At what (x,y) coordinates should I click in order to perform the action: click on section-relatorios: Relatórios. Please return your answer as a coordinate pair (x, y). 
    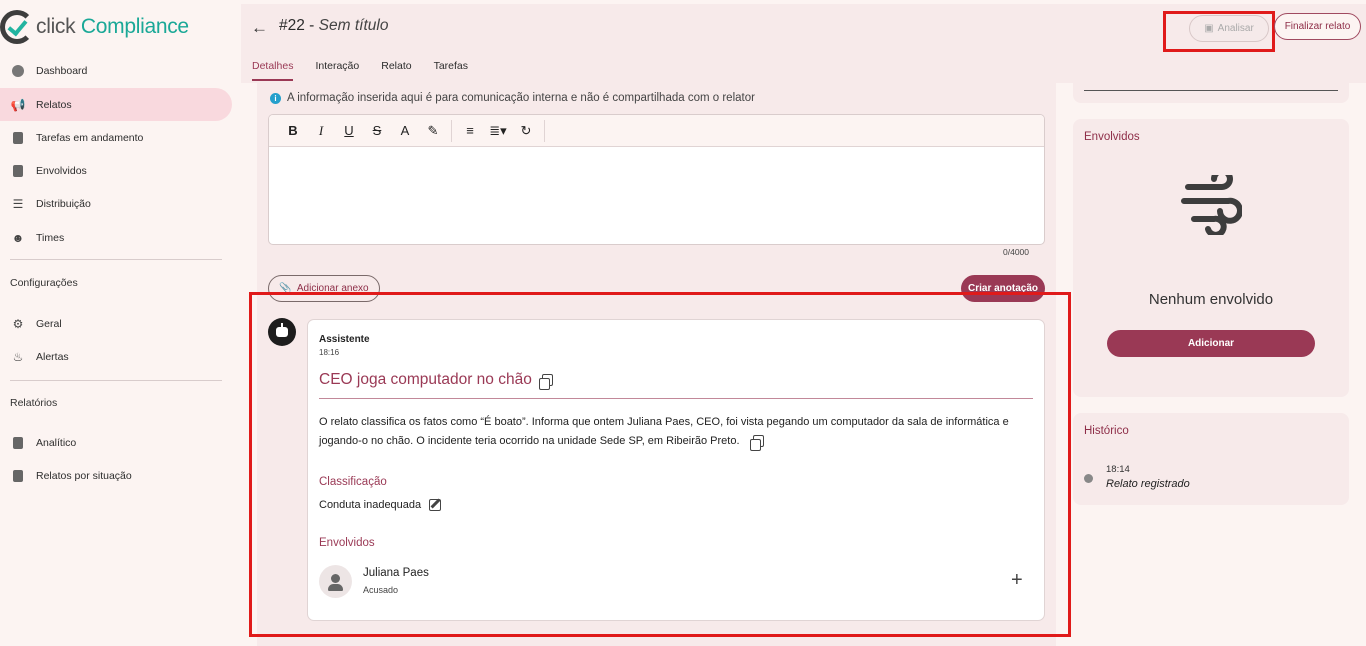
    Looking at the image, I should click on (34, 403).